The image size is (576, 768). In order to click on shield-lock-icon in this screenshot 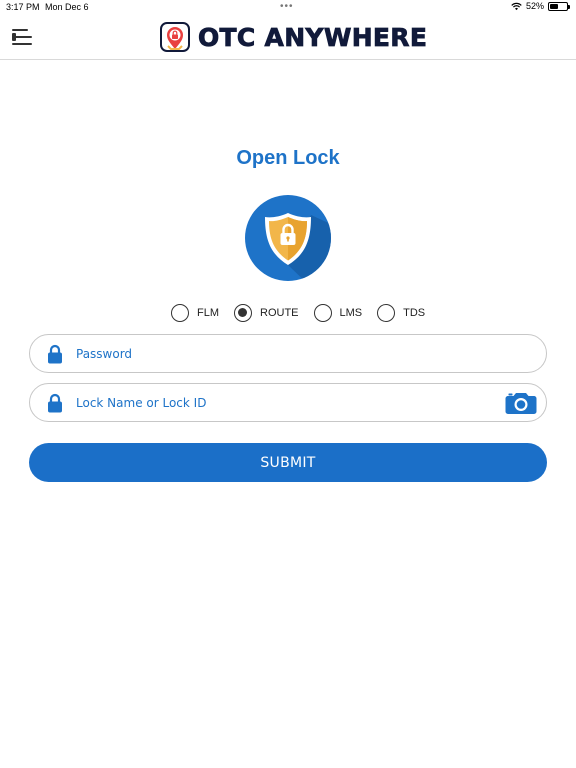, I will do `click(288, 238)`.